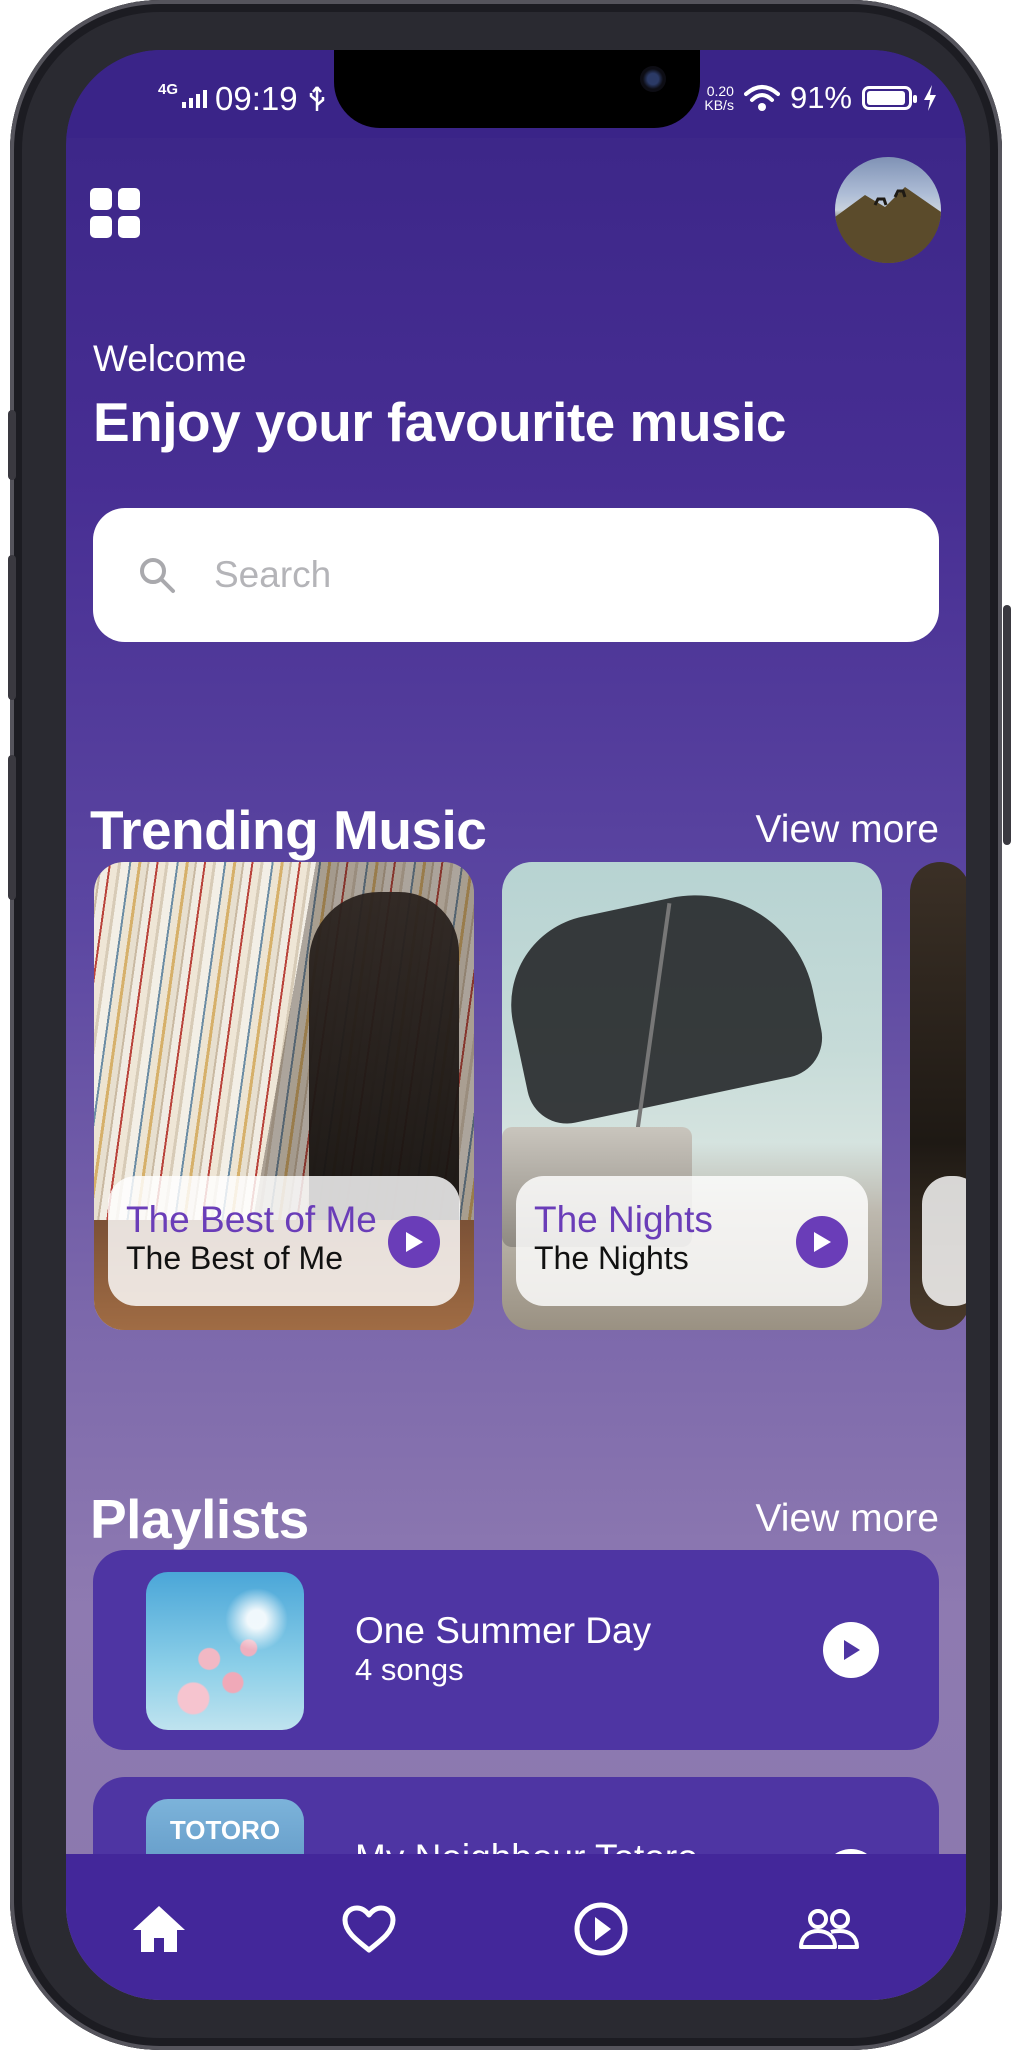  What do you see at coordinates (888, 225) in the screenshot?
I see `mountain-goats-icon` at bounding box center [888, 225].